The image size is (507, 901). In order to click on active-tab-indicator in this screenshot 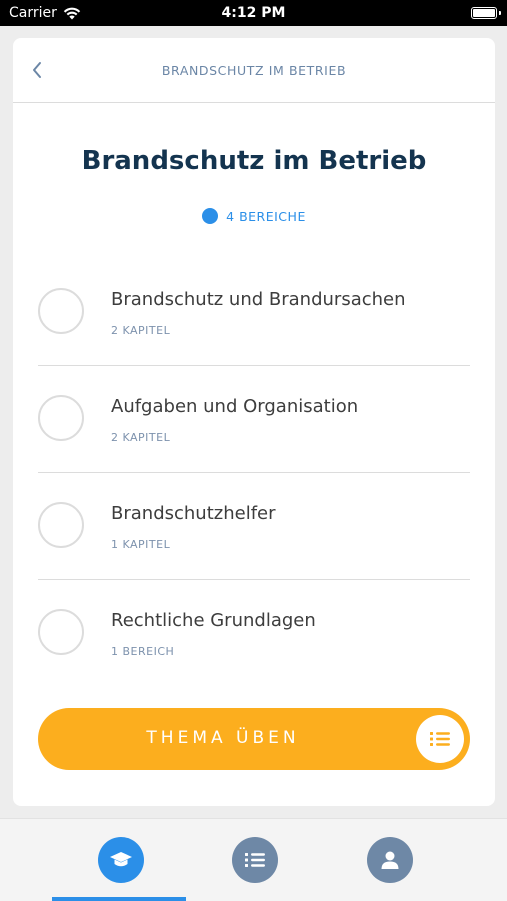, I will do `click(119, 899)`.